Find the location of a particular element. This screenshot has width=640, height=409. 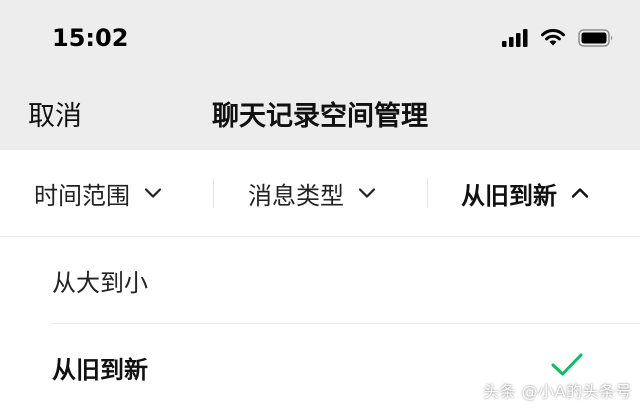

chevron-up-icon is located at coordinates (580, 193).